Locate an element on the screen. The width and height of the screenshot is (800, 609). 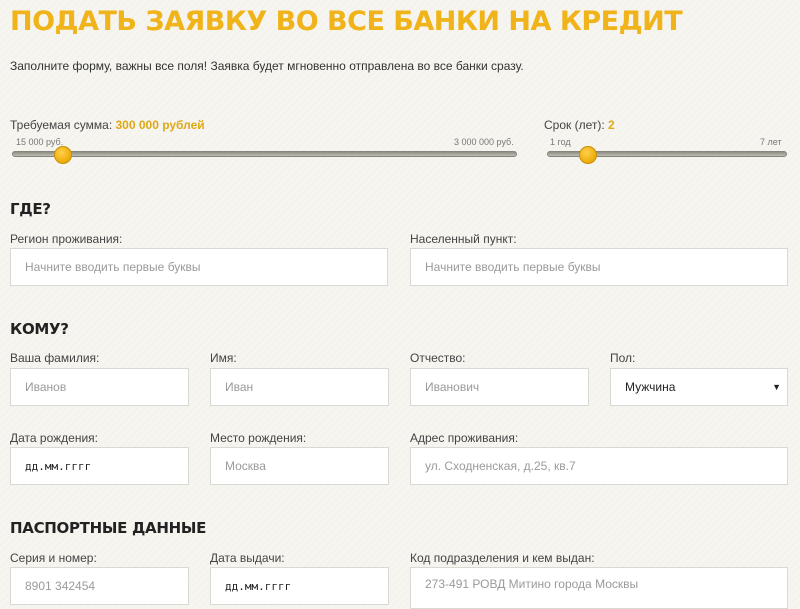
issue-date-input is located at coordinates (299, 586).